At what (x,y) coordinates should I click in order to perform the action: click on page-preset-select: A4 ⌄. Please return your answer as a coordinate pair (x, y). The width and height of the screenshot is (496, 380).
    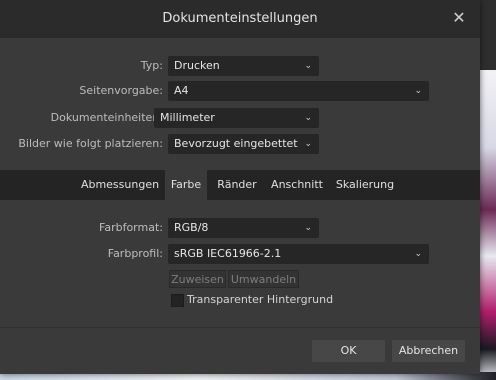
    Looking at the image, I should click on (298, 91).